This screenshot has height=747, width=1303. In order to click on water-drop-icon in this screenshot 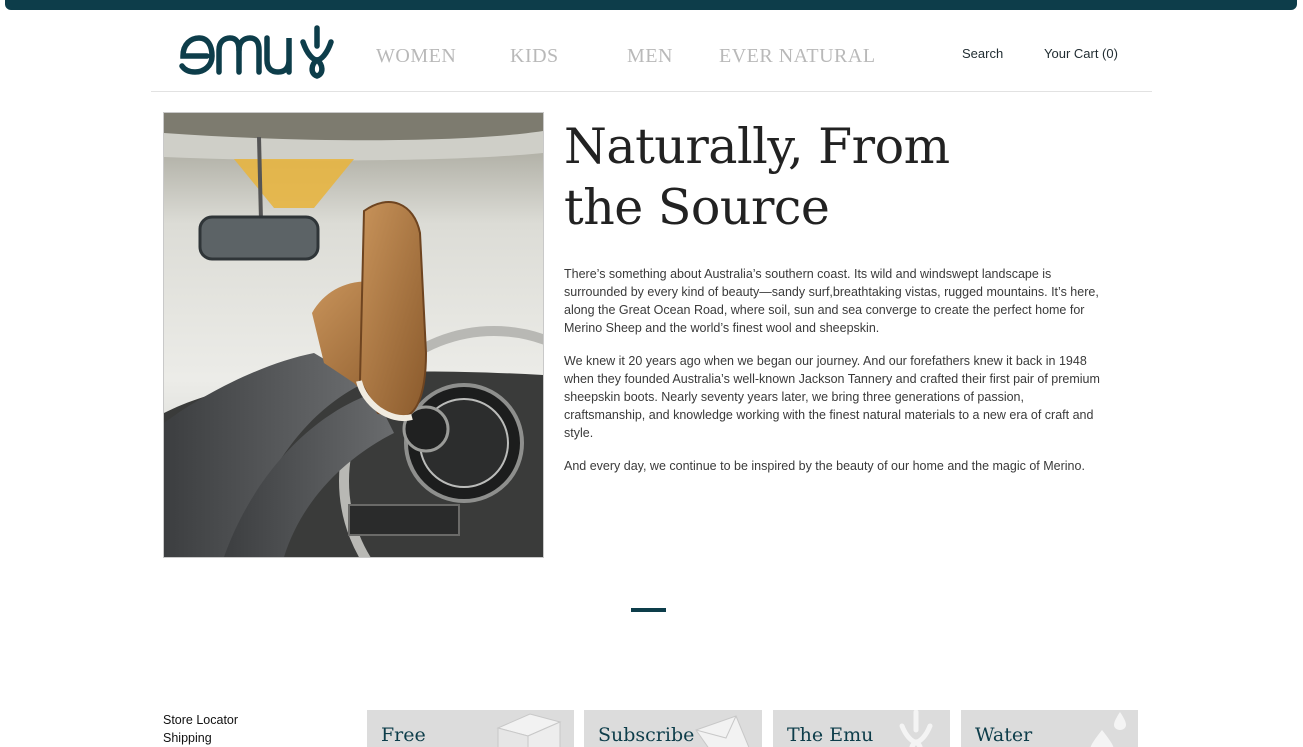, I will do `click(1108, 729)`.